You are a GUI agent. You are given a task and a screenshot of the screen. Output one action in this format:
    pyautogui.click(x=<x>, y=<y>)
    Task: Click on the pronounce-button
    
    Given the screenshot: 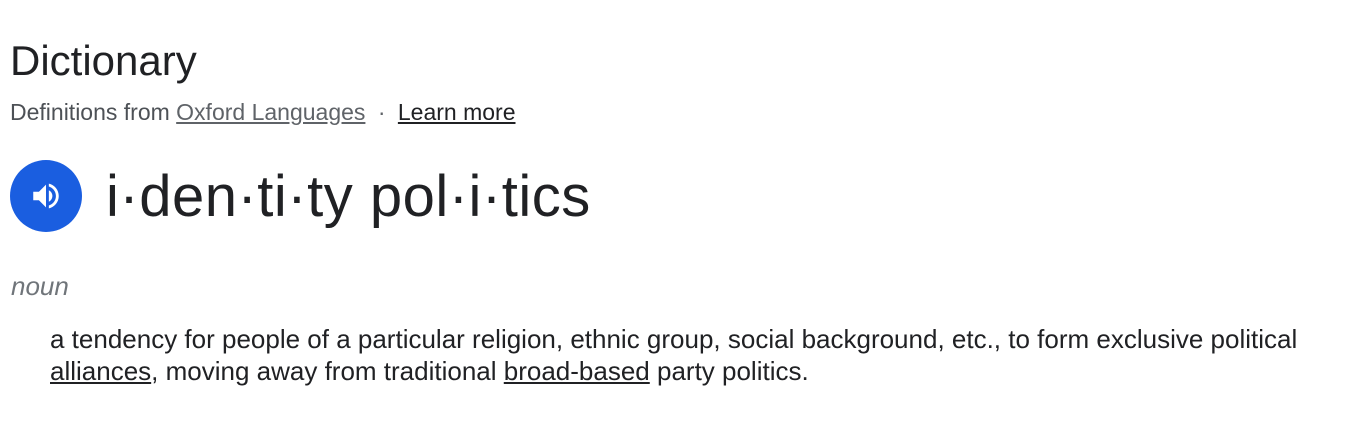 What is the action you would take?
    pyautogui.click(x=46, y=196)
    